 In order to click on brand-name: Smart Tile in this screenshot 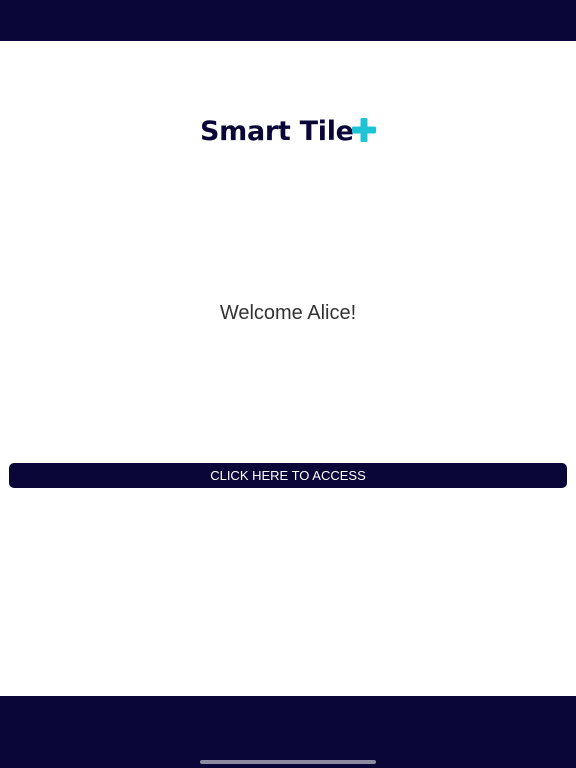, I will do `click(277, 131)`.